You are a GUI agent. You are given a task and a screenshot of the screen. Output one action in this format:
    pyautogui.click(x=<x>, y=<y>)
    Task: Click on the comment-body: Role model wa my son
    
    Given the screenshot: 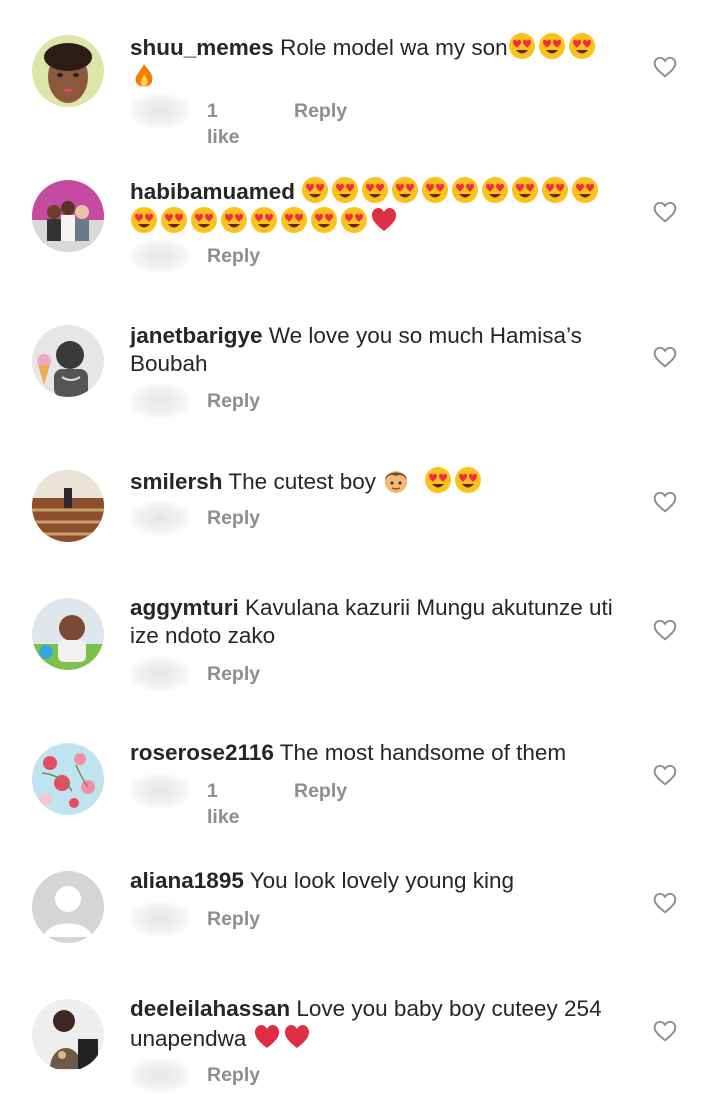 What is the action you would take?
    pyautogui.click(x=394, y=47)
    